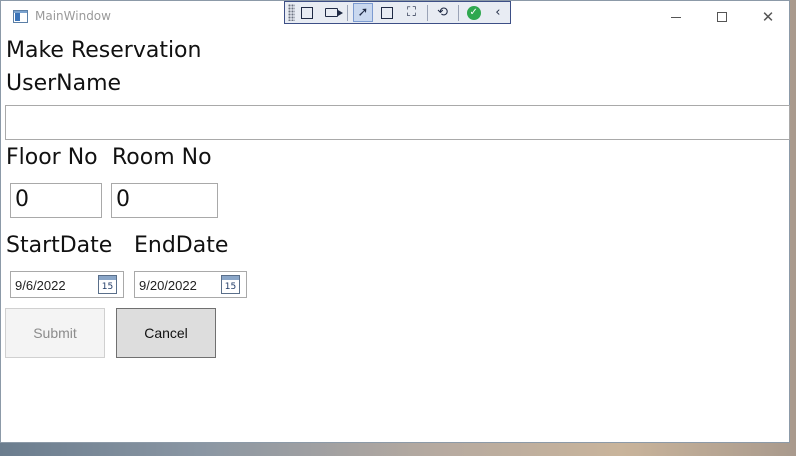 The height and width of the screenshot is (456, 796). What do you see at coordinates (56, 200) in the screenshot?
I see `floor-input: 0` at bounding box center [56, 200].